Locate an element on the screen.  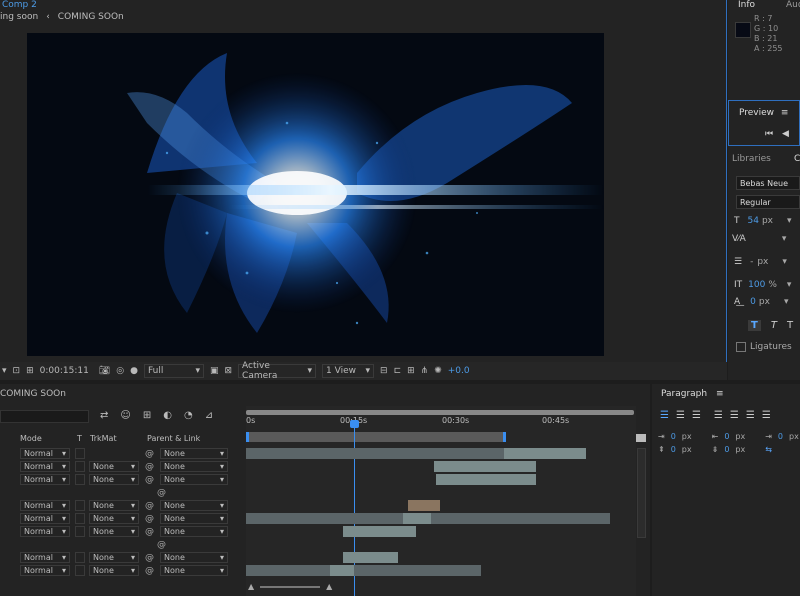
tab-audio: Aud is located at coordinates (793, 5).